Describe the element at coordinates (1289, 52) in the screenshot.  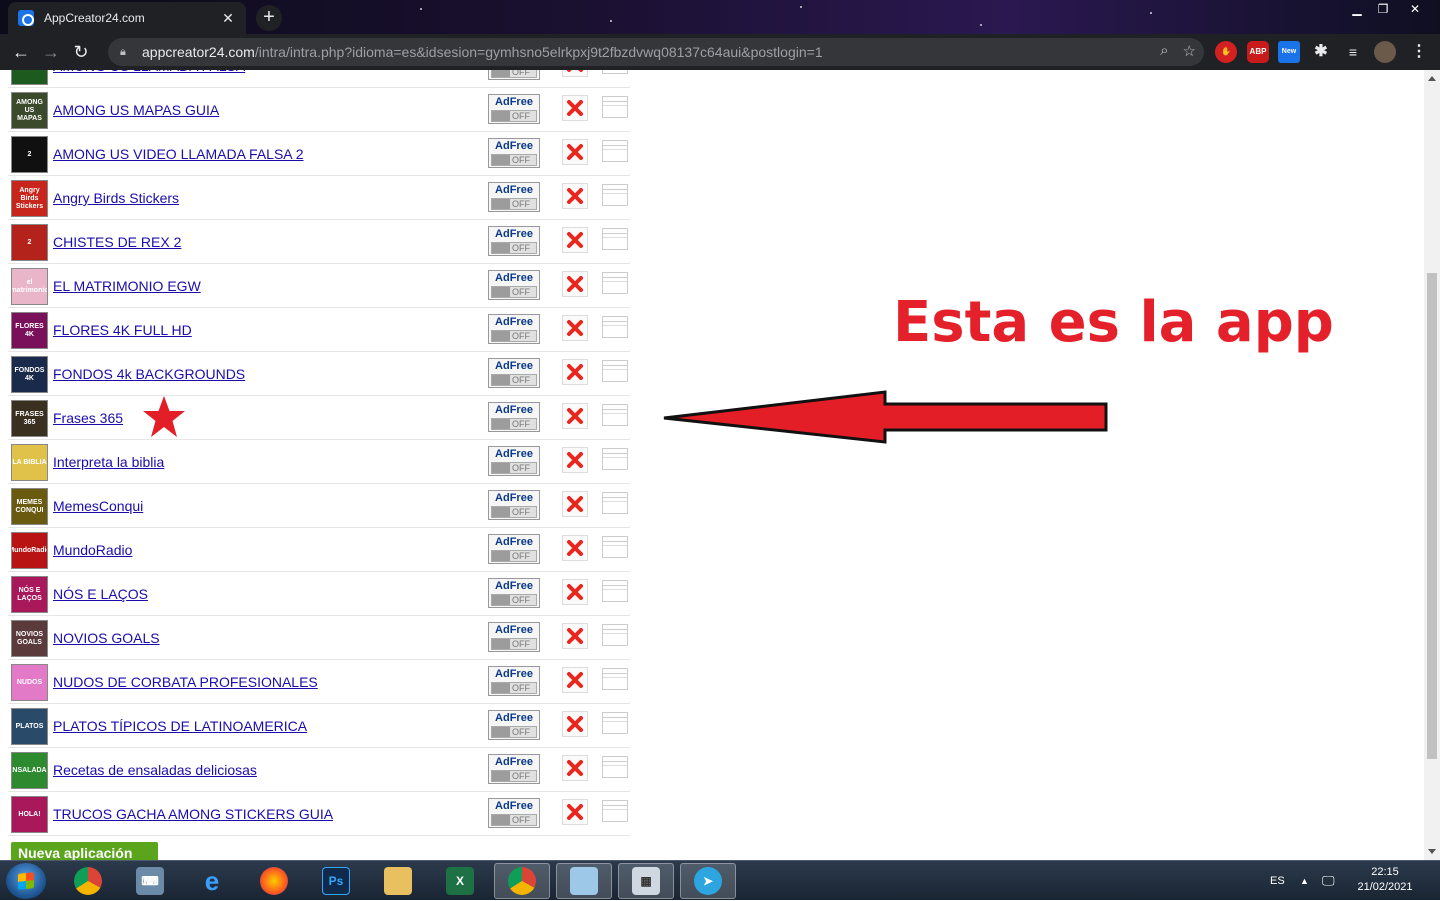
I see `new-extension-icon: New` at that location.